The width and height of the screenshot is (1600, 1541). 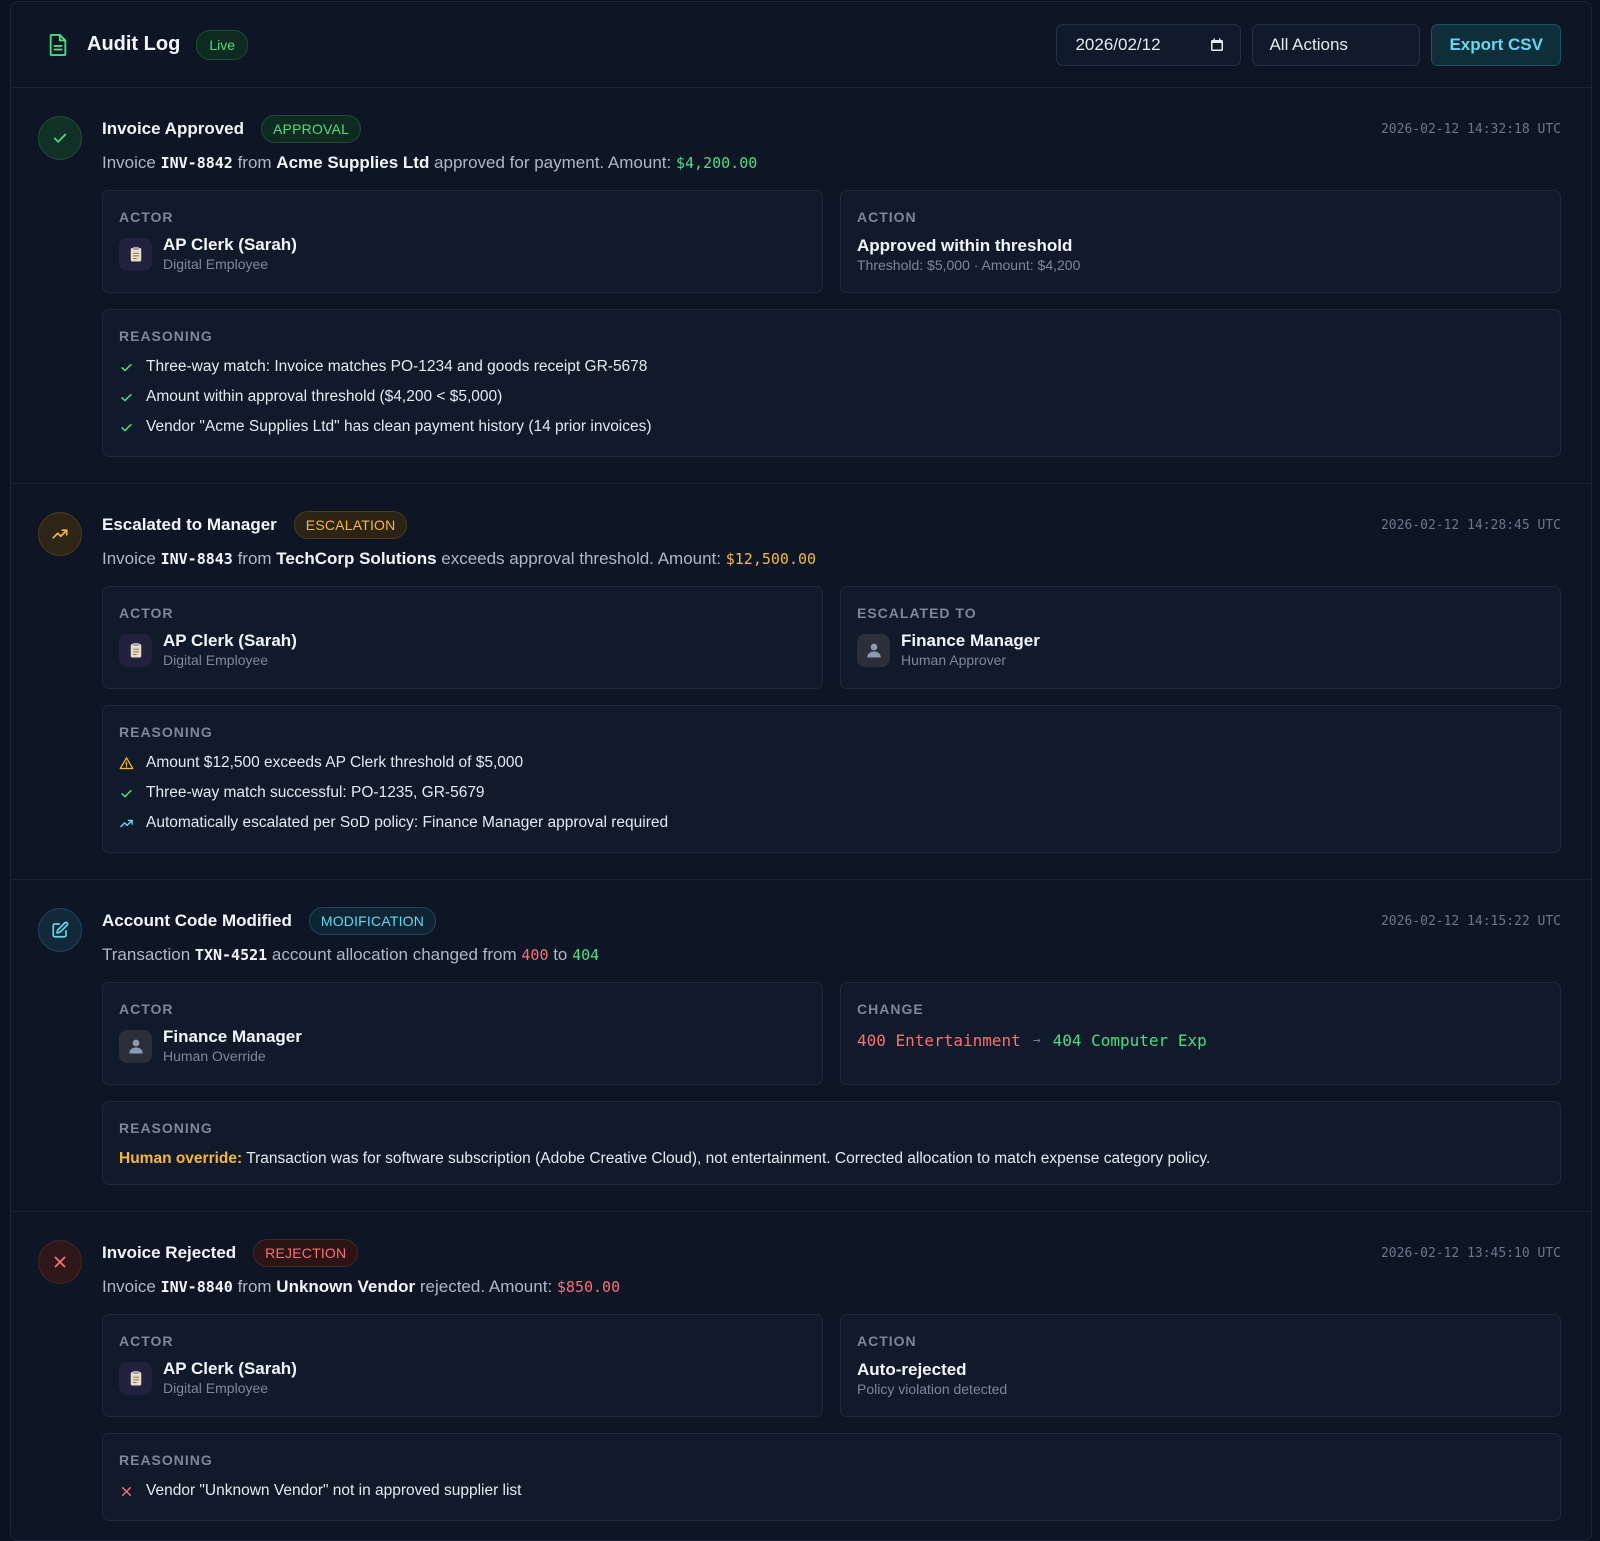 What do you see at coordinates (306, 1253) in the screenshot?
I see `rejection-badge: REJECTION` at bounding box center [306, 1253].